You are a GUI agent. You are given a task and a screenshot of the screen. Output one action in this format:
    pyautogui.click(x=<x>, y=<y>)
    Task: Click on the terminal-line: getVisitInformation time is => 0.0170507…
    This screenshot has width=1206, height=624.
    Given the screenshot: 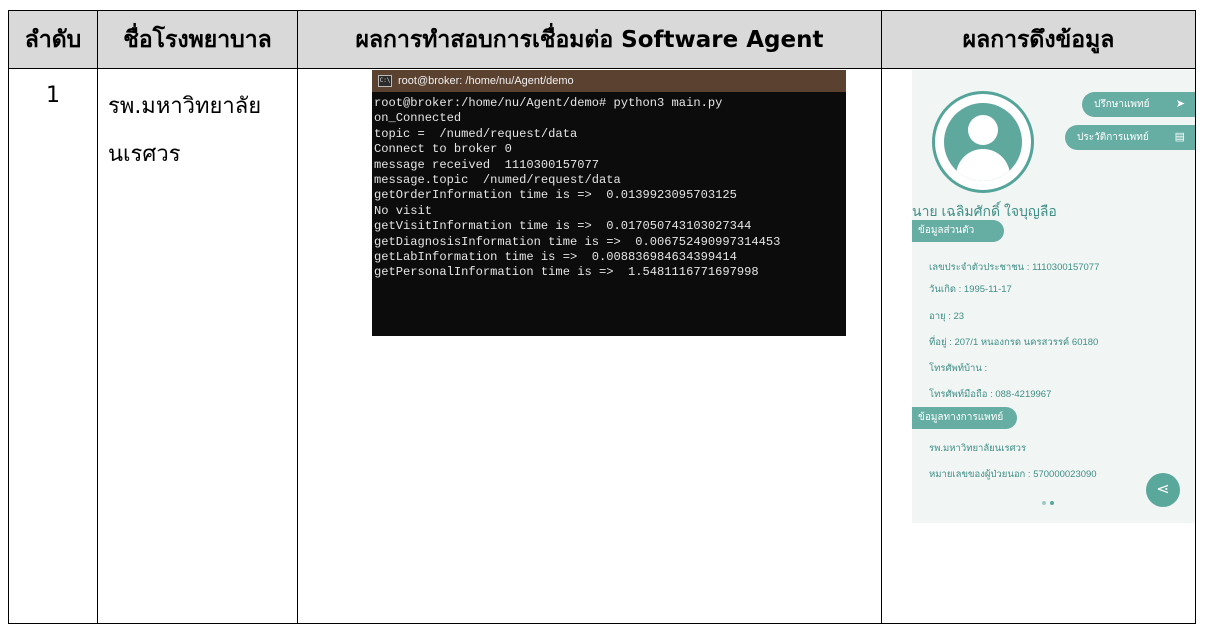 What is the action you would take?
    pyautogui.click(x=563, y=226)
    